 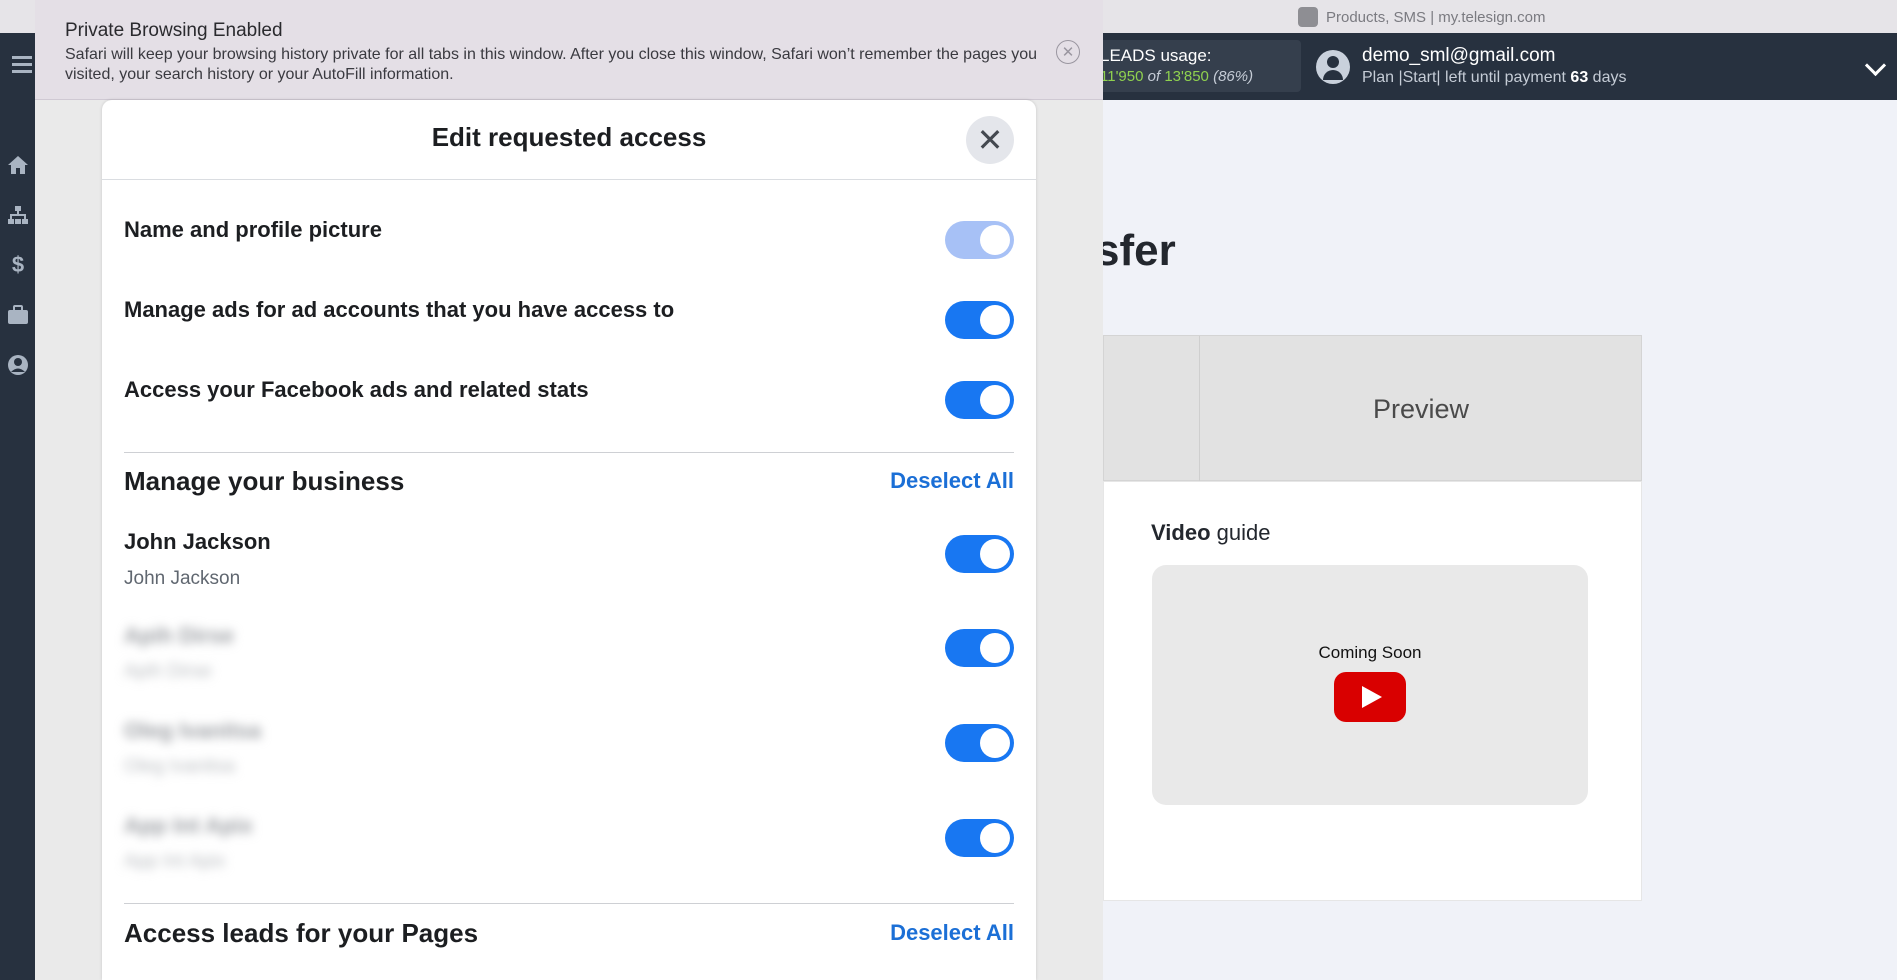 What do you see at coordinates (1135, 250) in the screenshot?
I see `page-title: sfer` at bounding box center [1135, 250].